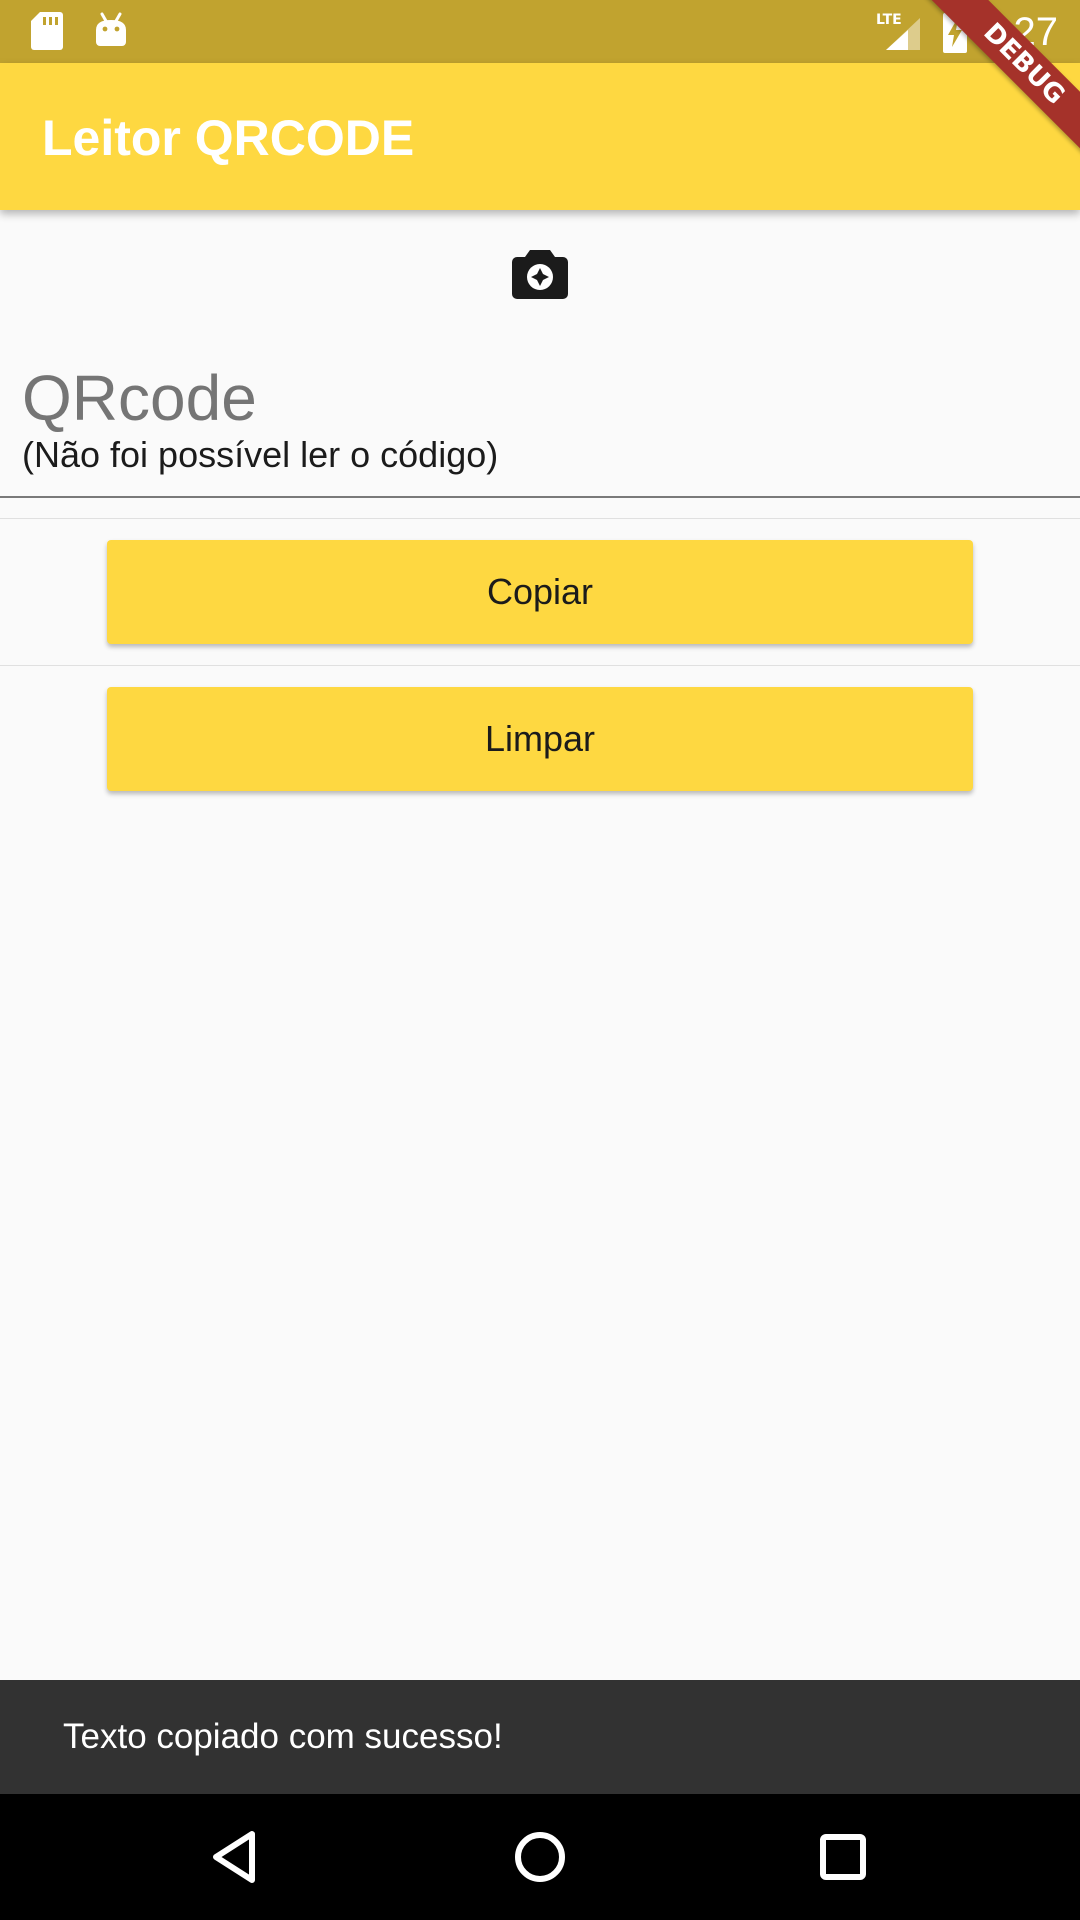 The image size is (1080, 1920). What do you see at coordinates (540, 31) in the screenshot?
I see `status-bar: LTE 9:27` at bounding box center [540, 31].